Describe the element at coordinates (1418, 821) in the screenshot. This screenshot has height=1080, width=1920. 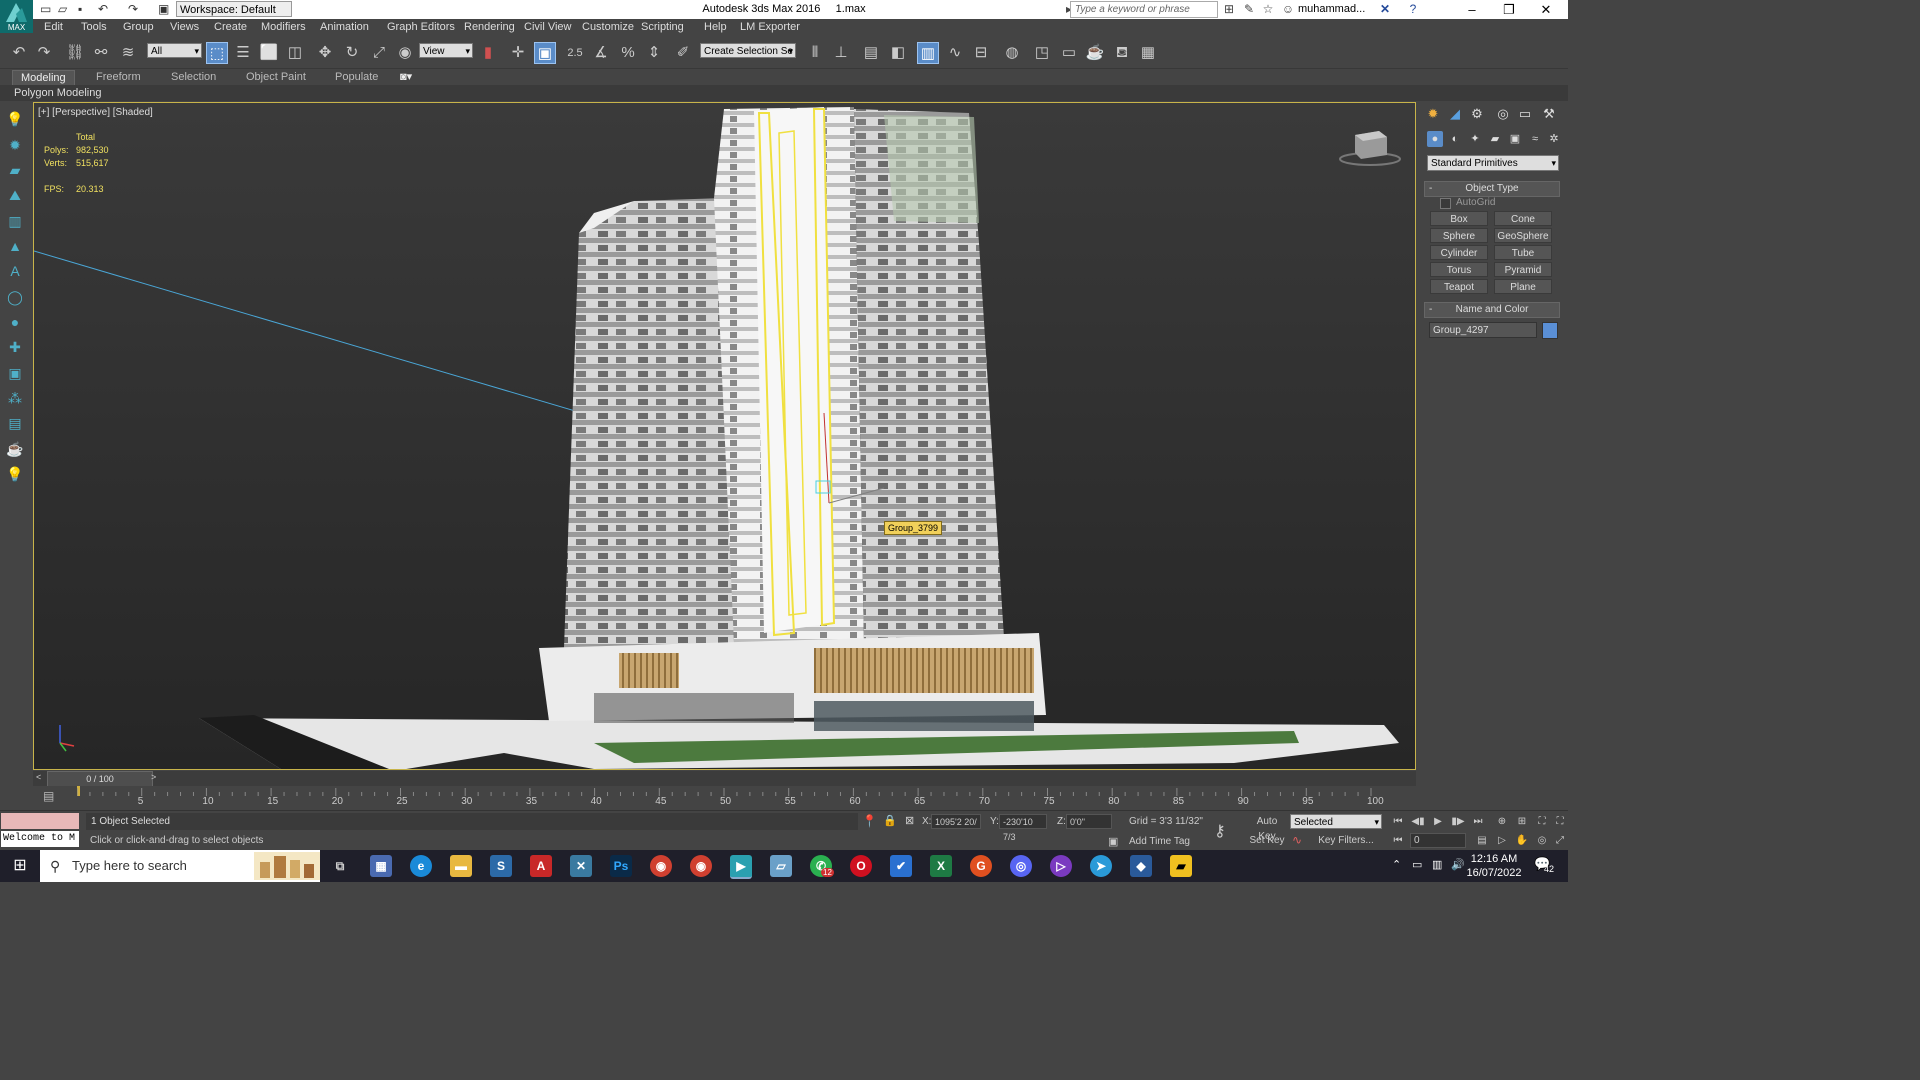
I see `previous-frame-icon: ◀▮` at that location.